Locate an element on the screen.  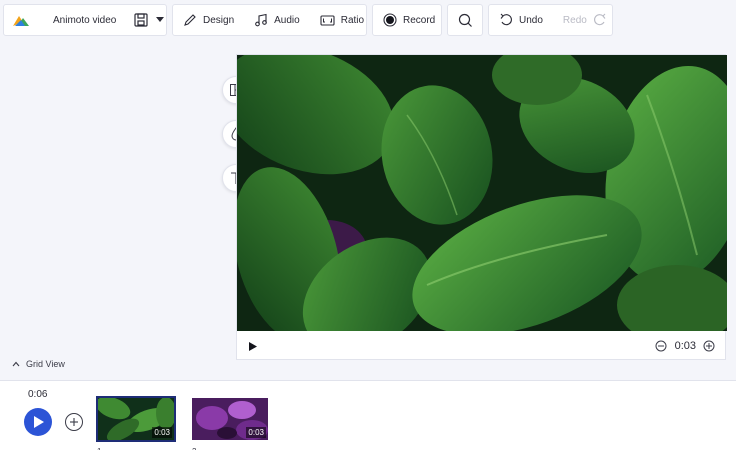
record-icon is located at coordinates (390, 20).